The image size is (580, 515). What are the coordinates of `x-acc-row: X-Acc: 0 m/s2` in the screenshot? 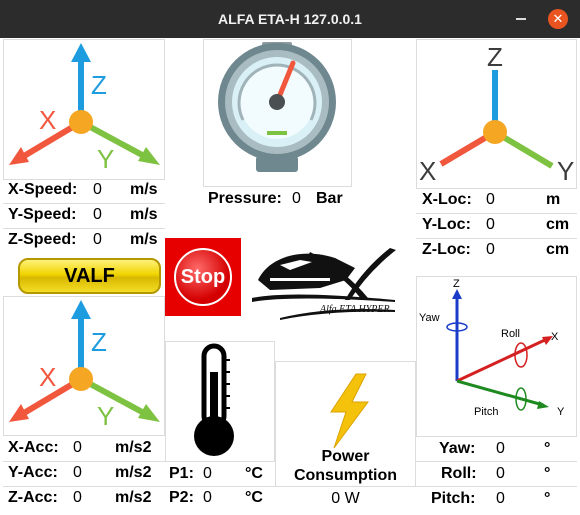 It's located at (84, 448).